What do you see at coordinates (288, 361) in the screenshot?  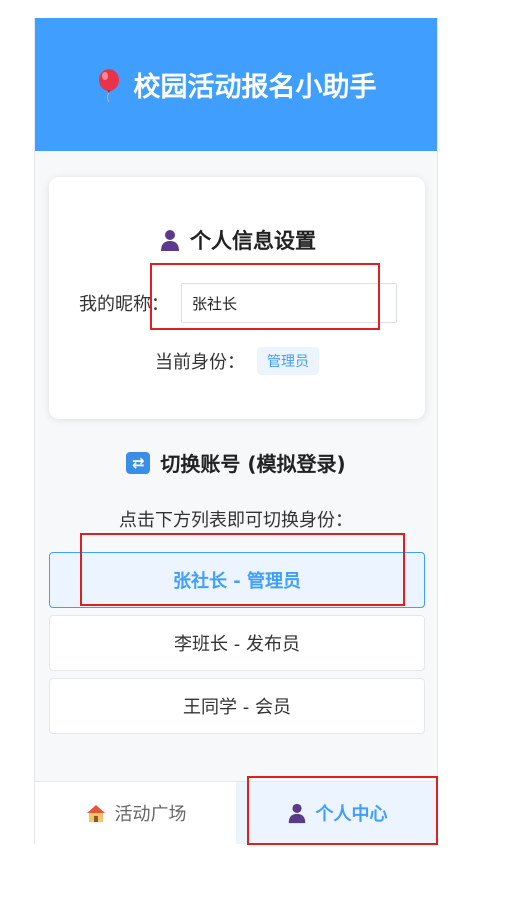 I see `role-badge: 管理员` at bounding box center [288, 361].